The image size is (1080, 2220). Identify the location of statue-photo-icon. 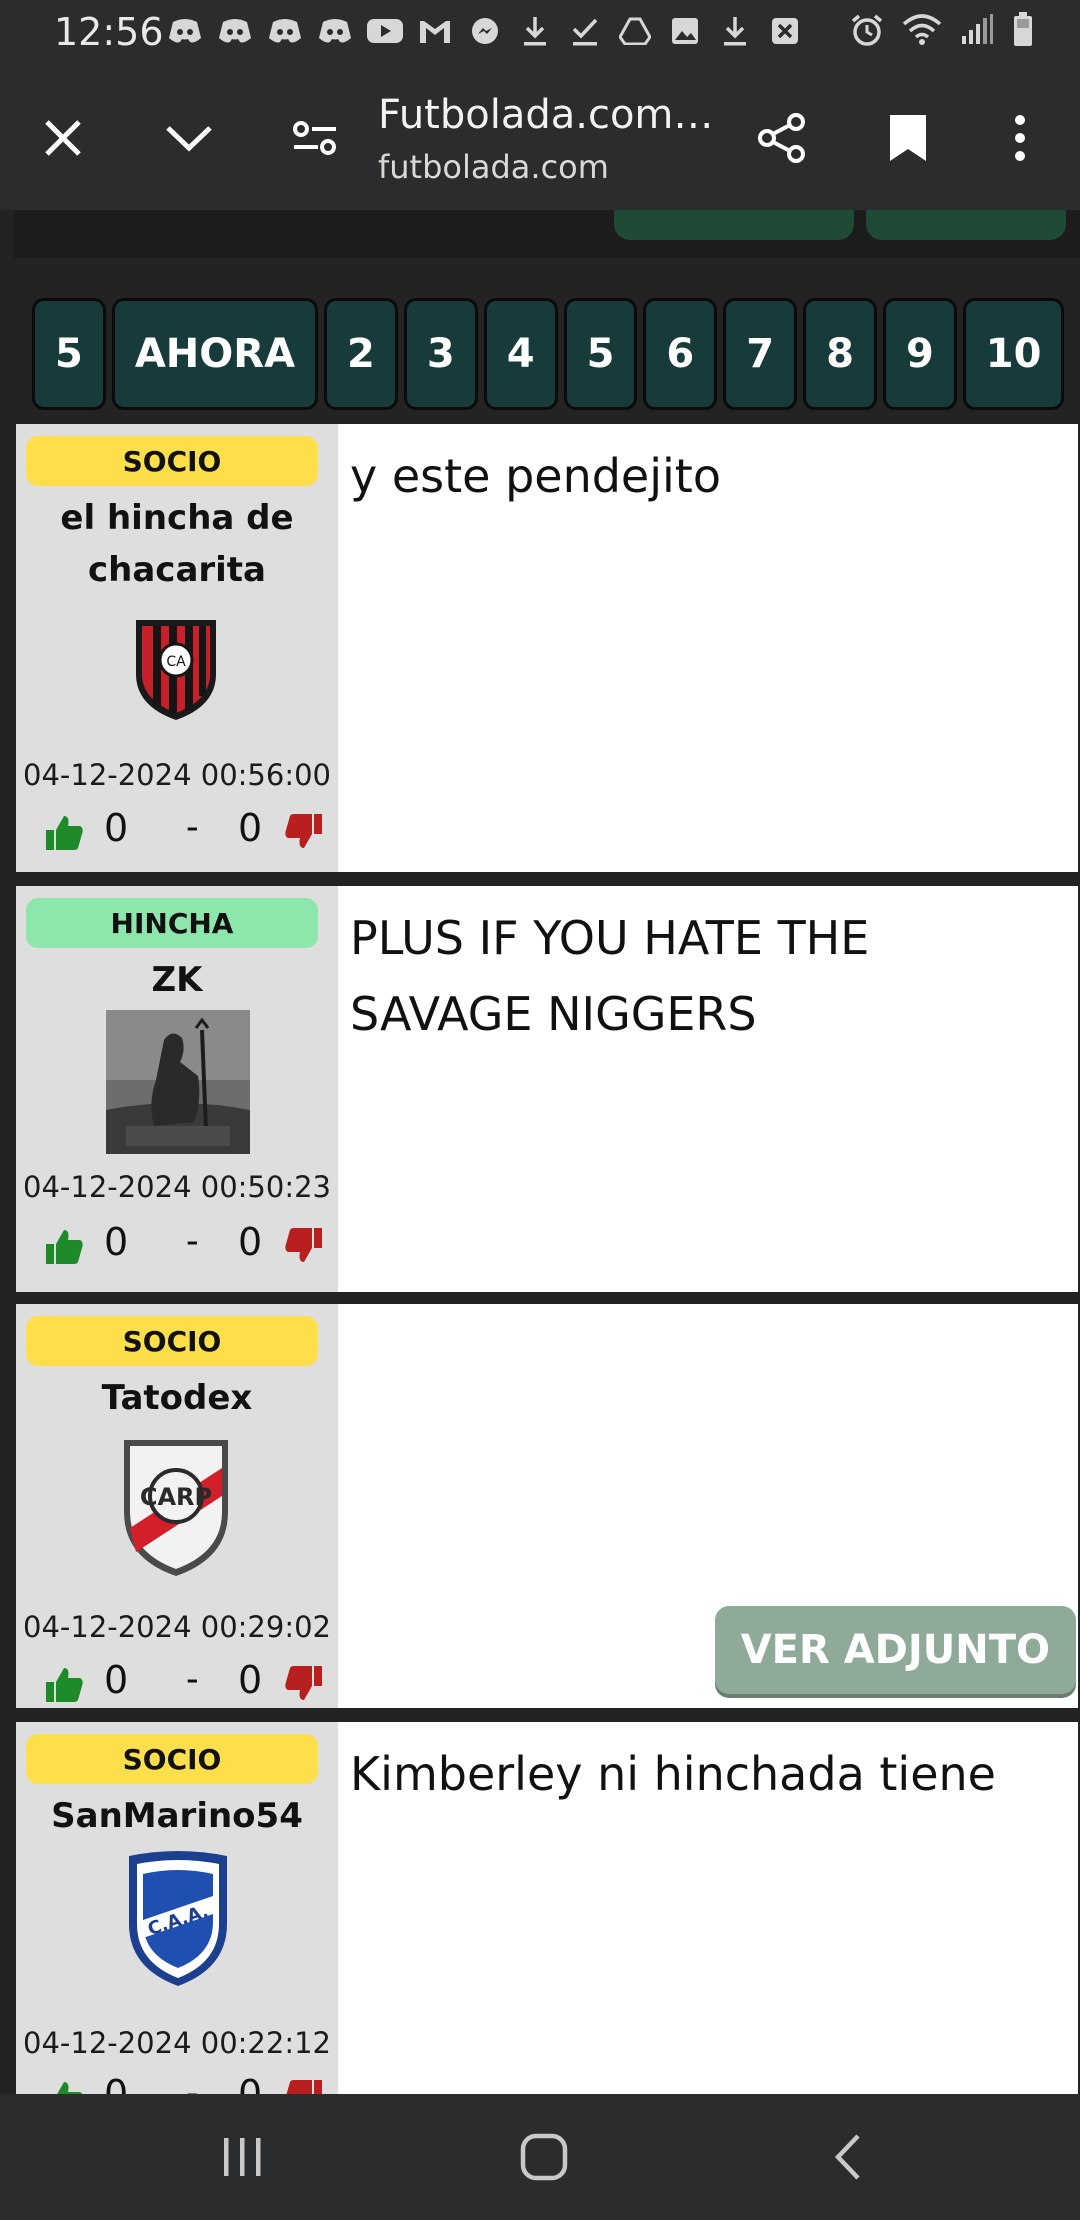
(178, 1082).